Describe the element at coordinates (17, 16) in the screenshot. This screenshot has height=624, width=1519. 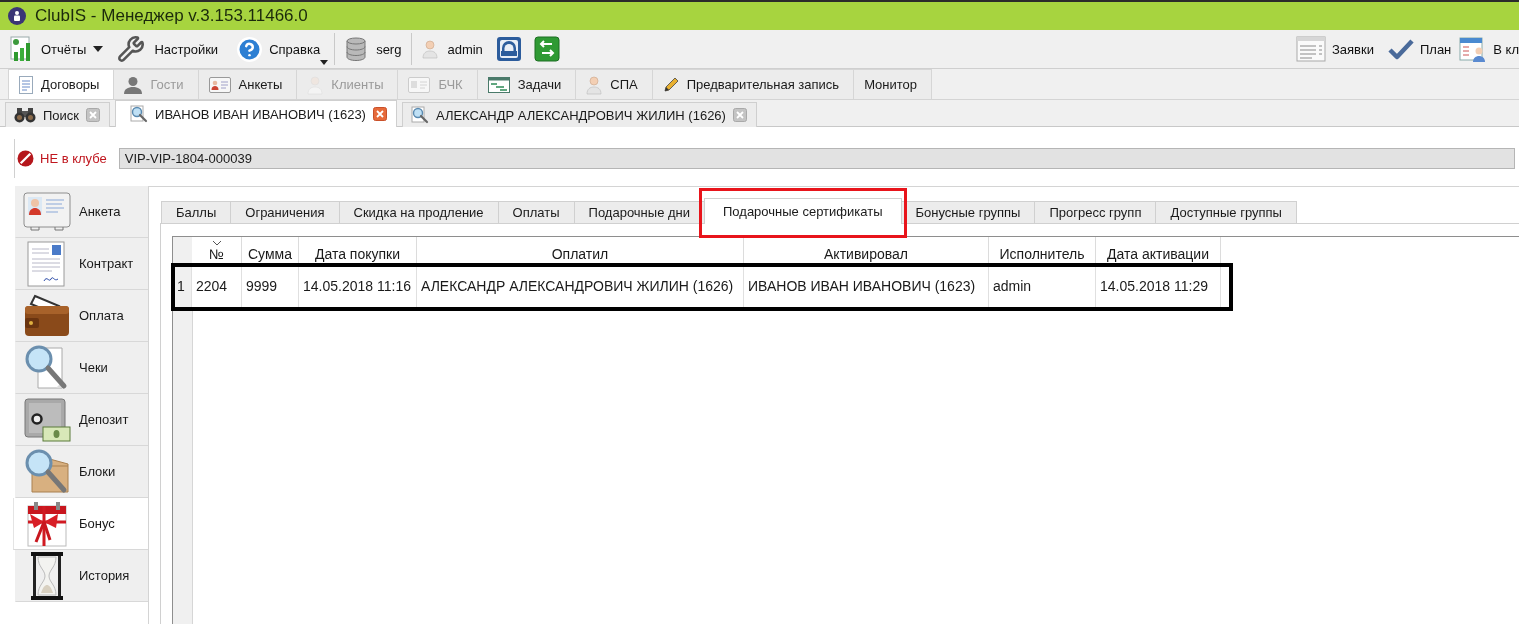
I see `app-logo-icon` at that location.